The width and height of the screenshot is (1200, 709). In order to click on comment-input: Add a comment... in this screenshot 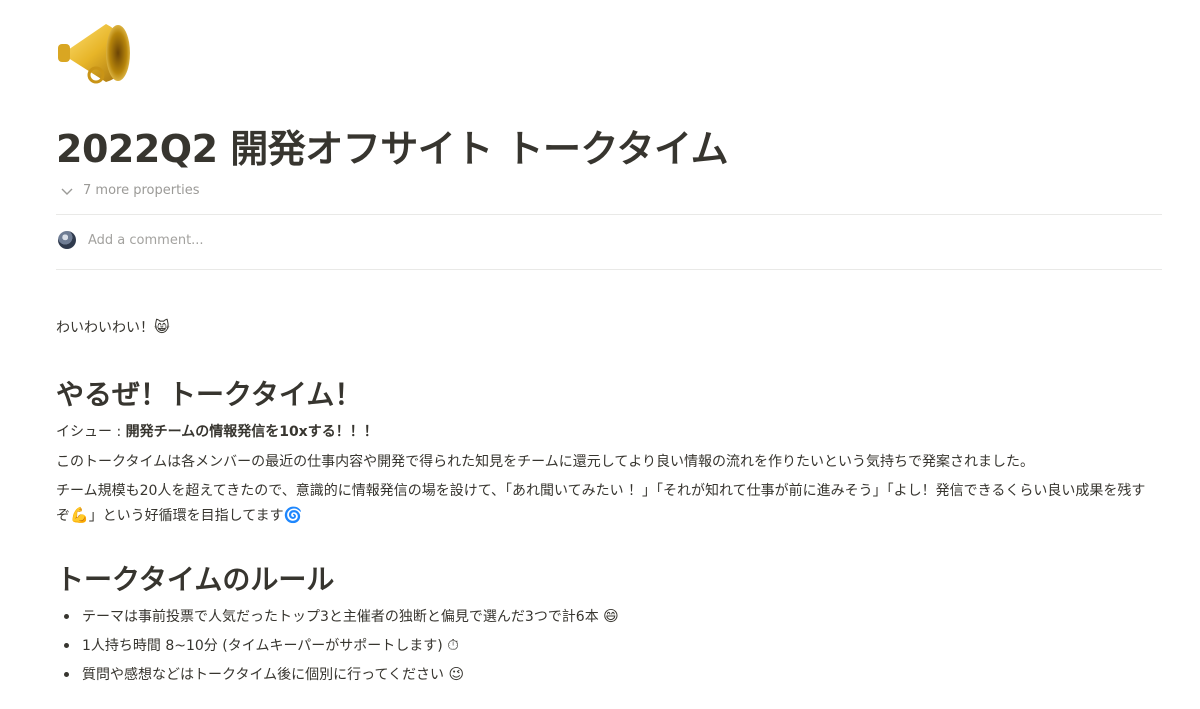, I will do `click(146, 240)`.